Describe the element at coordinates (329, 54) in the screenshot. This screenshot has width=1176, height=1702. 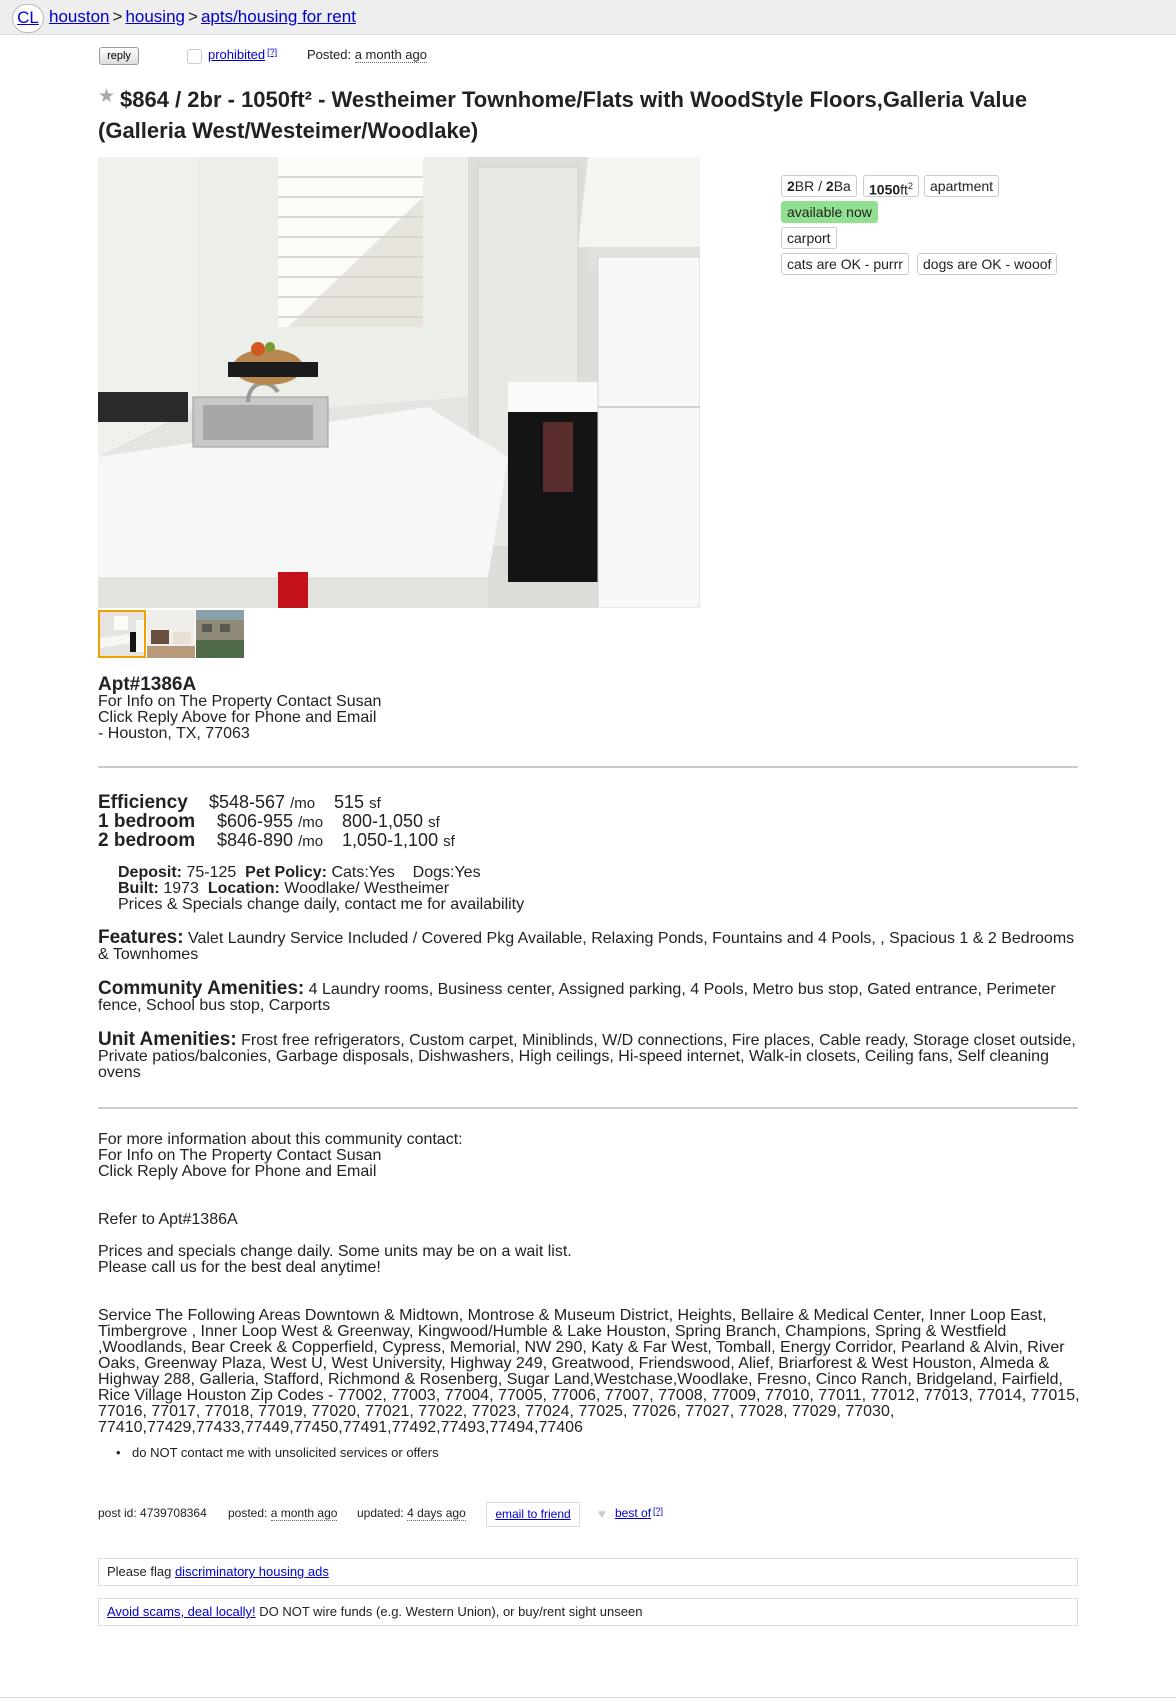
I see `posted-label: Posted:` at that location.